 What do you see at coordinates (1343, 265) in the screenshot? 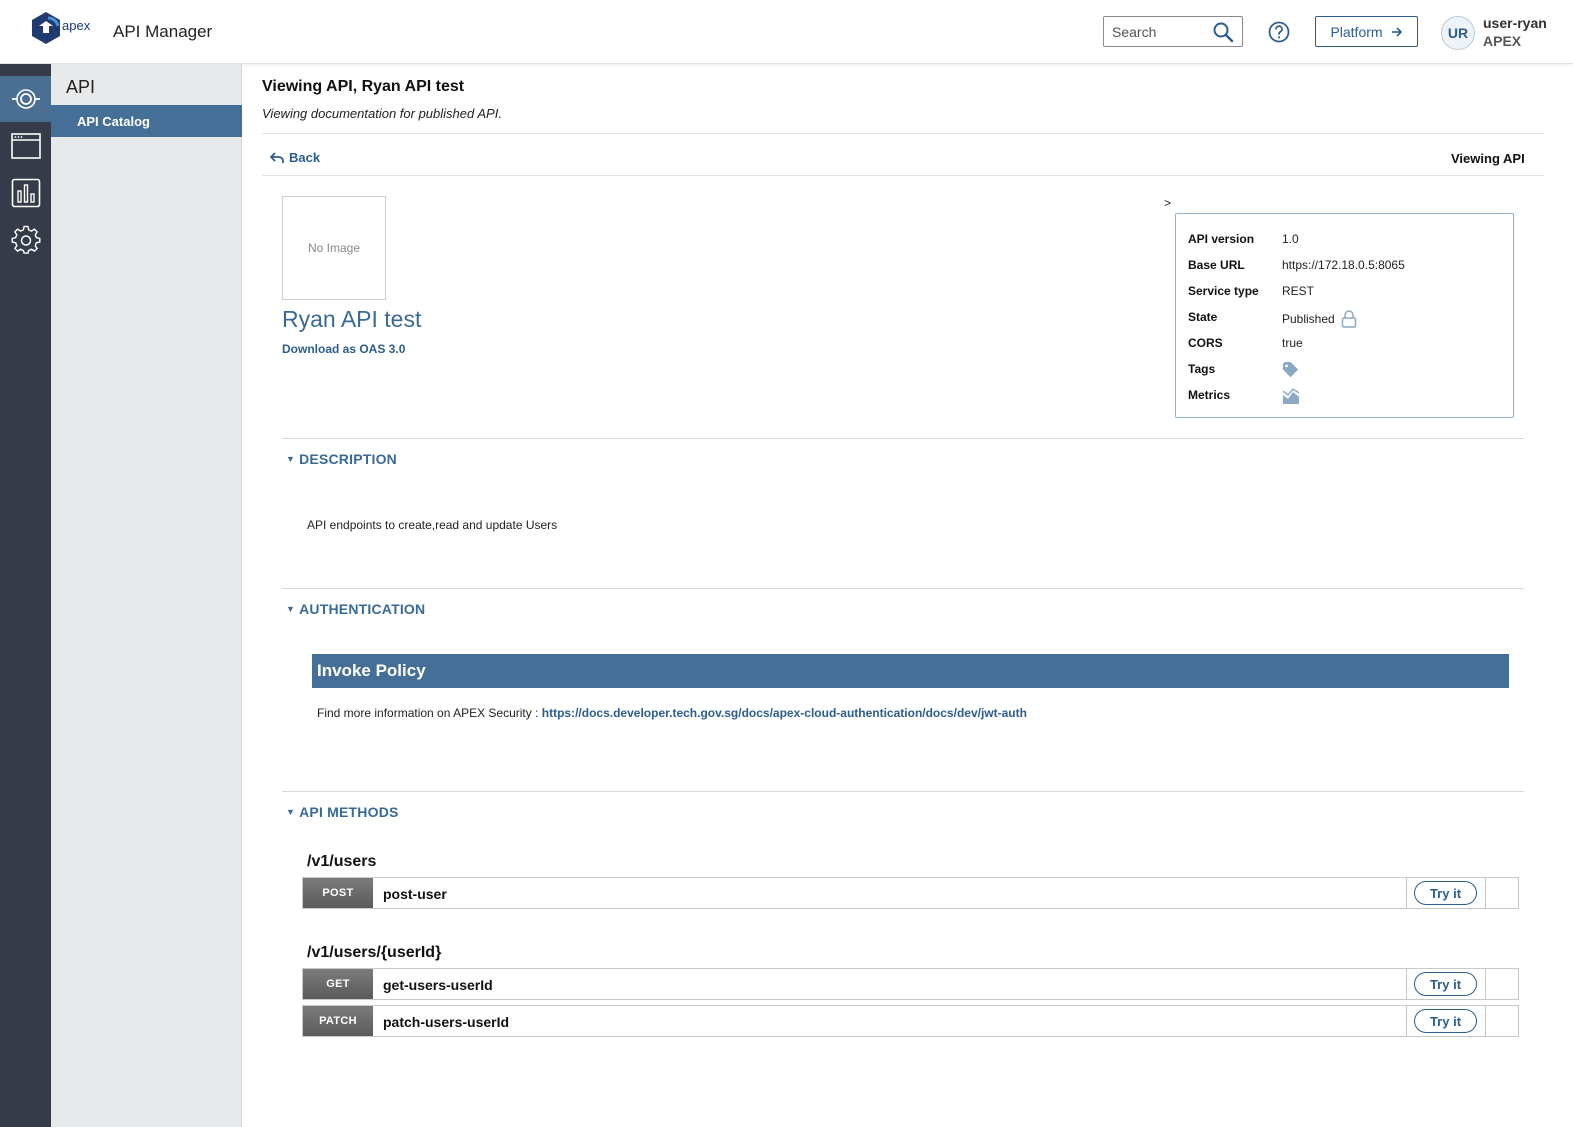
I see `info-value: https://172.18.0.5:8065` at bounding box center [1343, 265].